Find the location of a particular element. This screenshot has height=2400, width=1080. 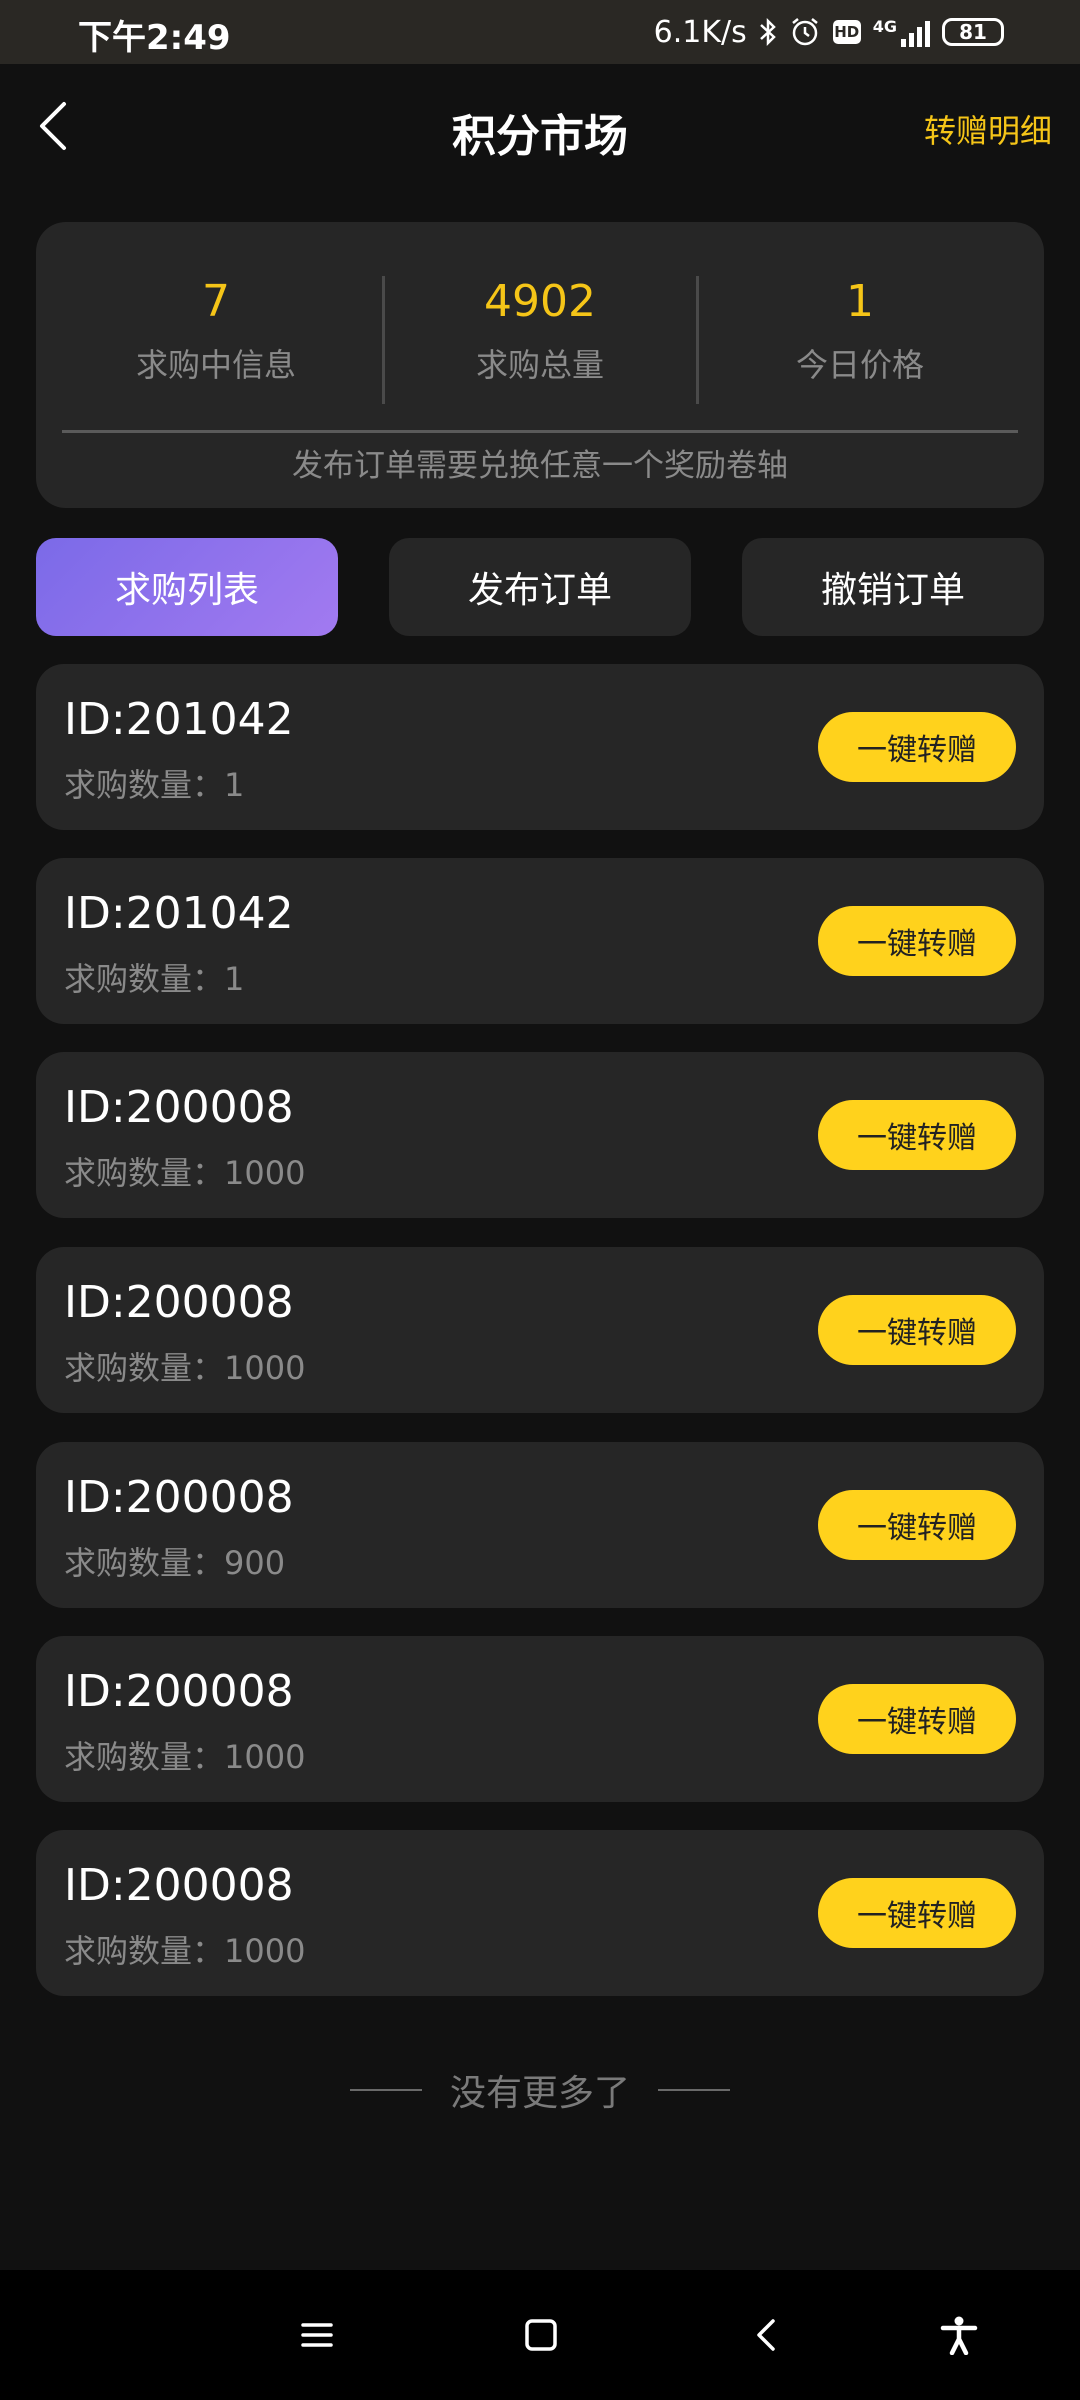

battery-icon: 81 is located at coordinates (973, 32).